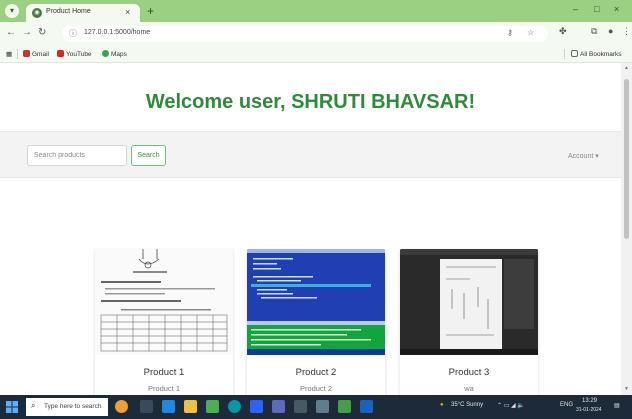  Describe the element at coordinates (566, 405) in the screenshot. I see `language-indicator: ENG` at that location.